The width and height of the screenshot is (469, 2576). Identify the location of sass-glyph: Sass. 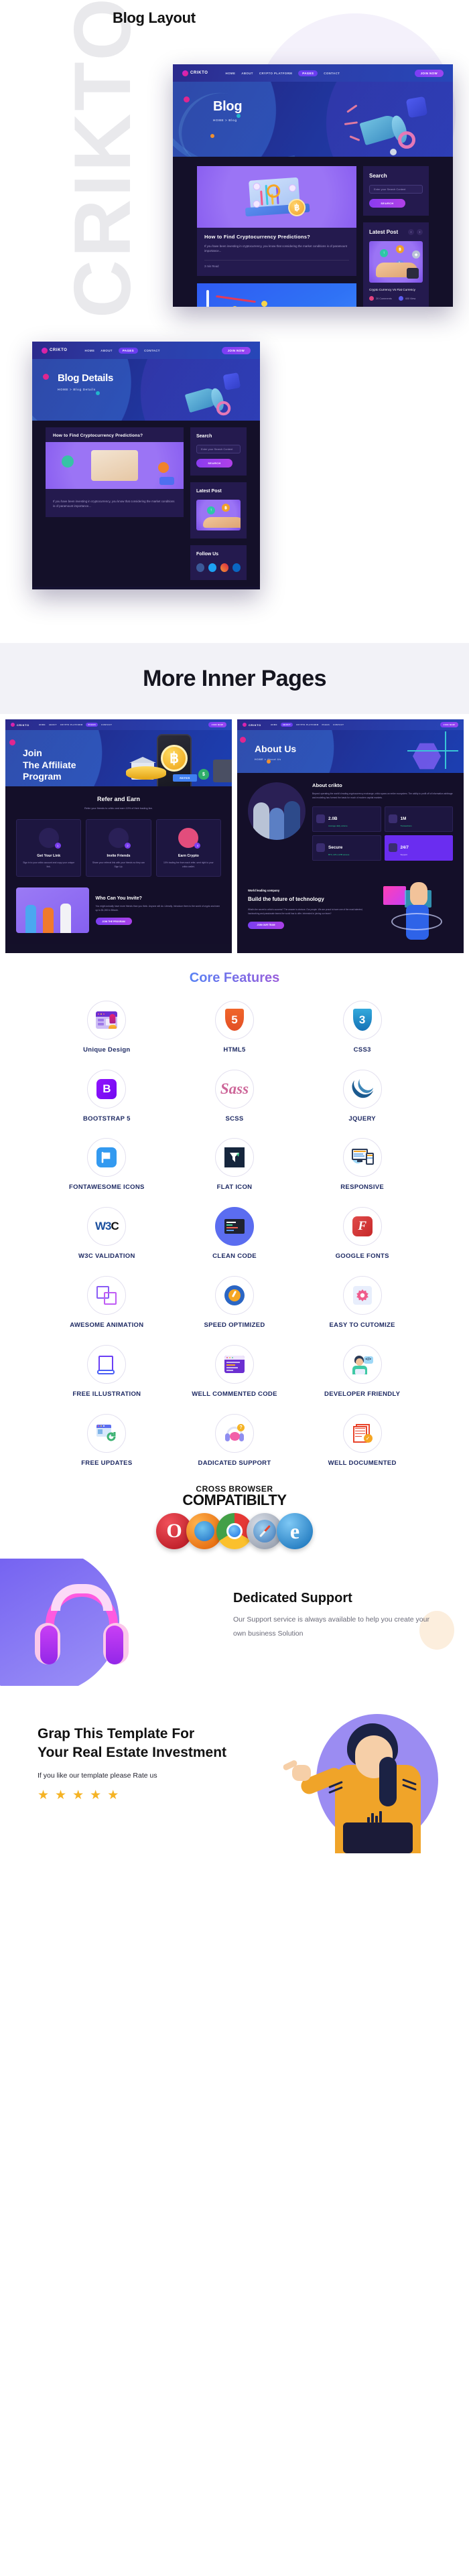
(234, 1088).